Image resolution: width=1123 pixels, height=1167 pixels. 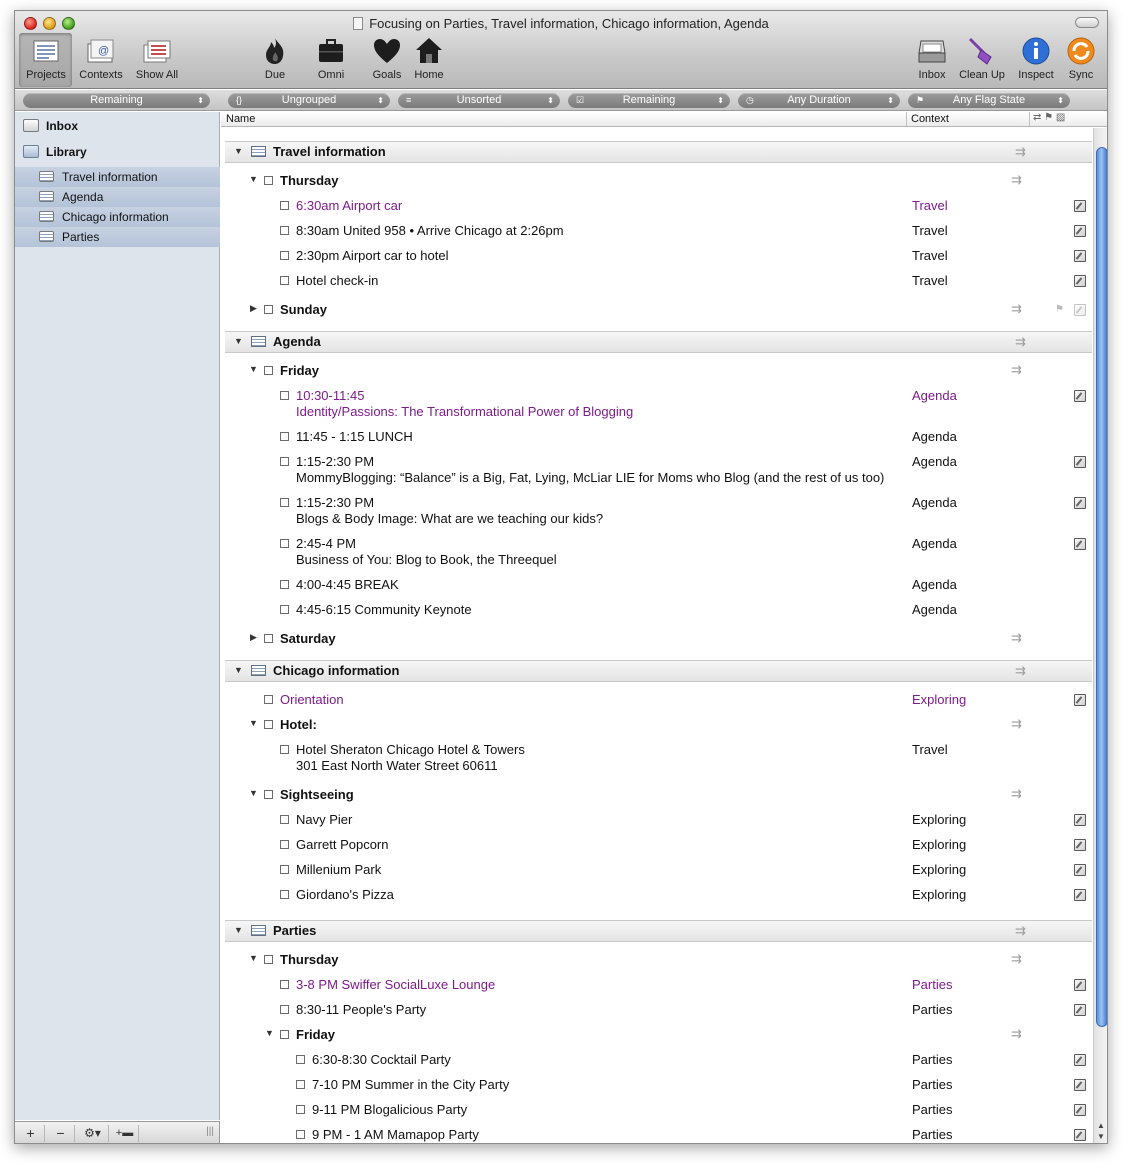 What do you see at coordinates (61, 1133) in the screenshot?
I see `remove-button: −` at bounding box center [61, 1133].